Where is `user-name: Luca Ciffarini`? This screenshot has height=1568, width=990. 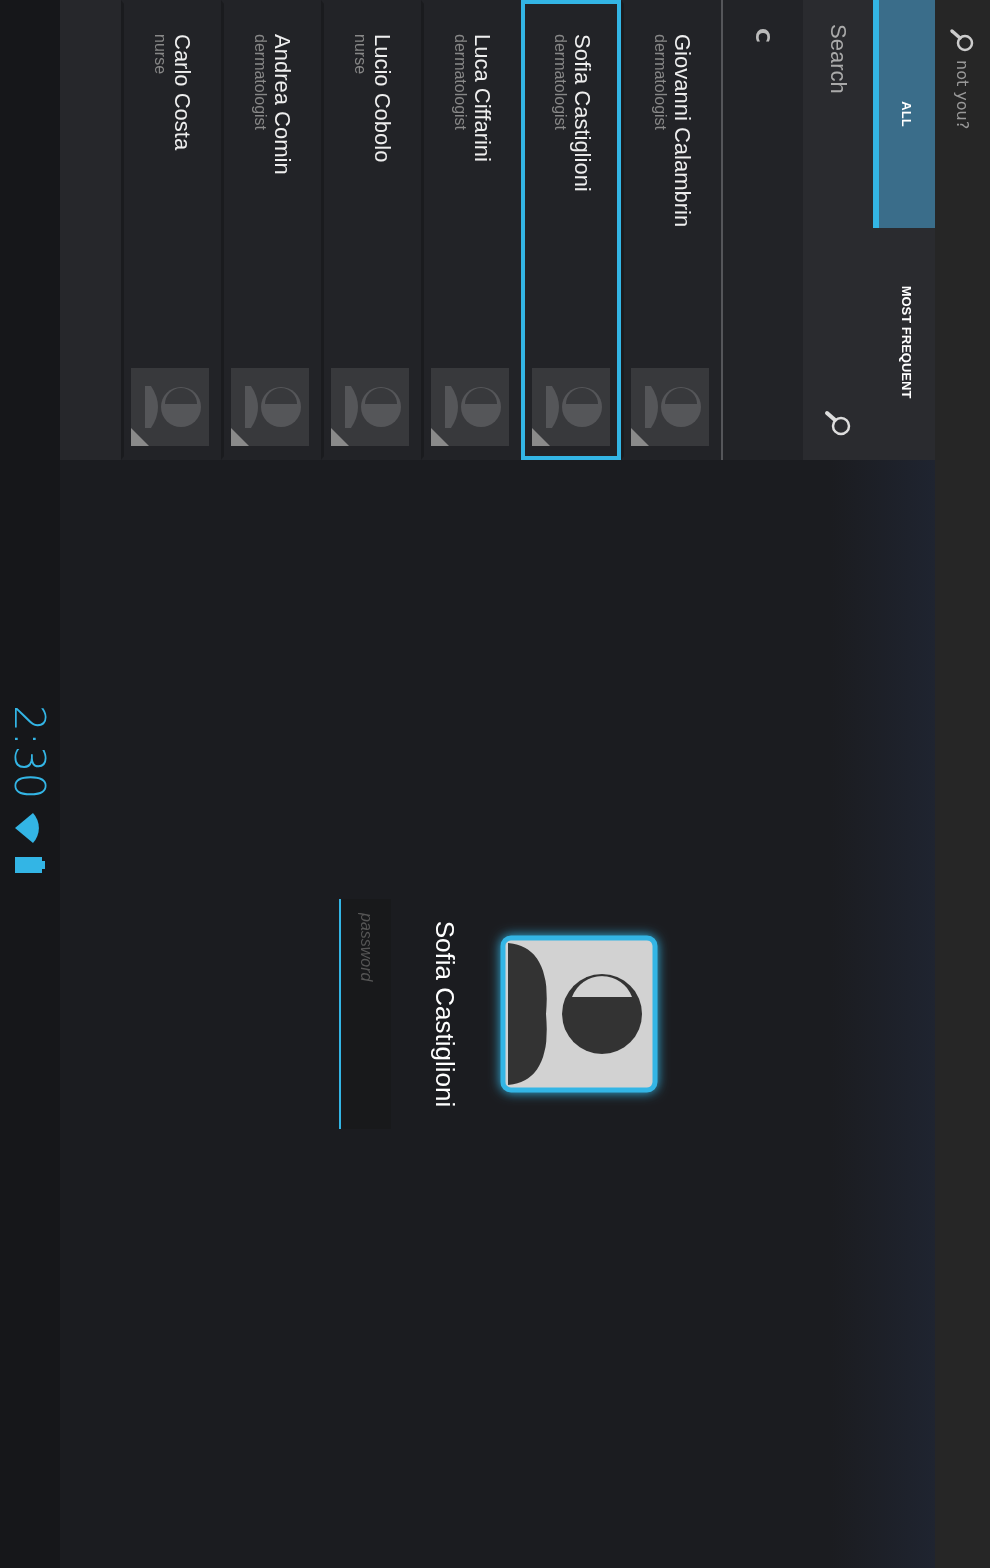 user-name: Luca Ciffarini is located at coordinates (482, 98).